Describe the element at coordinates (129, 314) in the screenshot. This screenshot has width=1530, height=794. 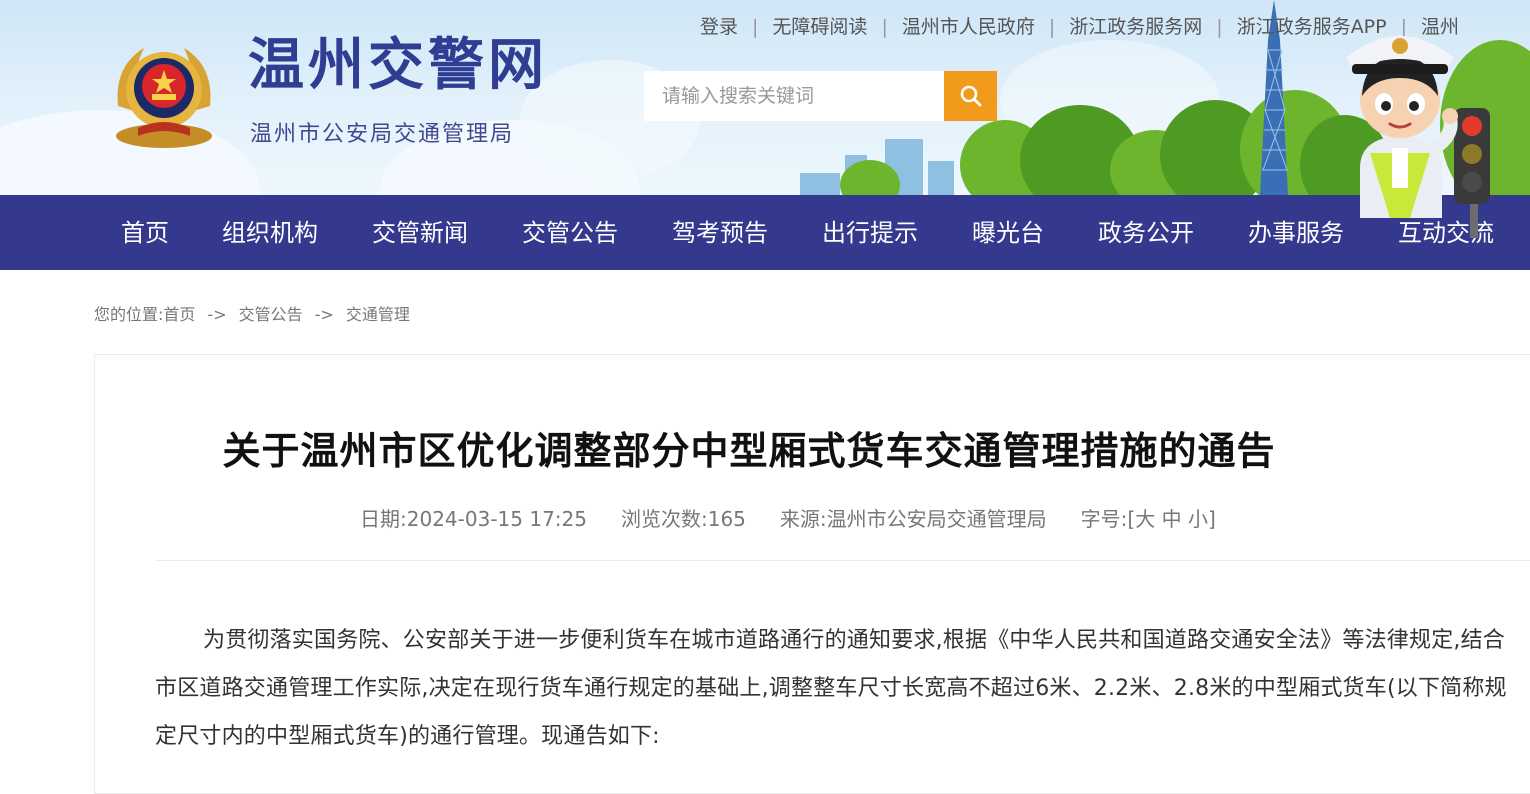
I see `breadcrumb-prefix: 您的位置:` at that location.